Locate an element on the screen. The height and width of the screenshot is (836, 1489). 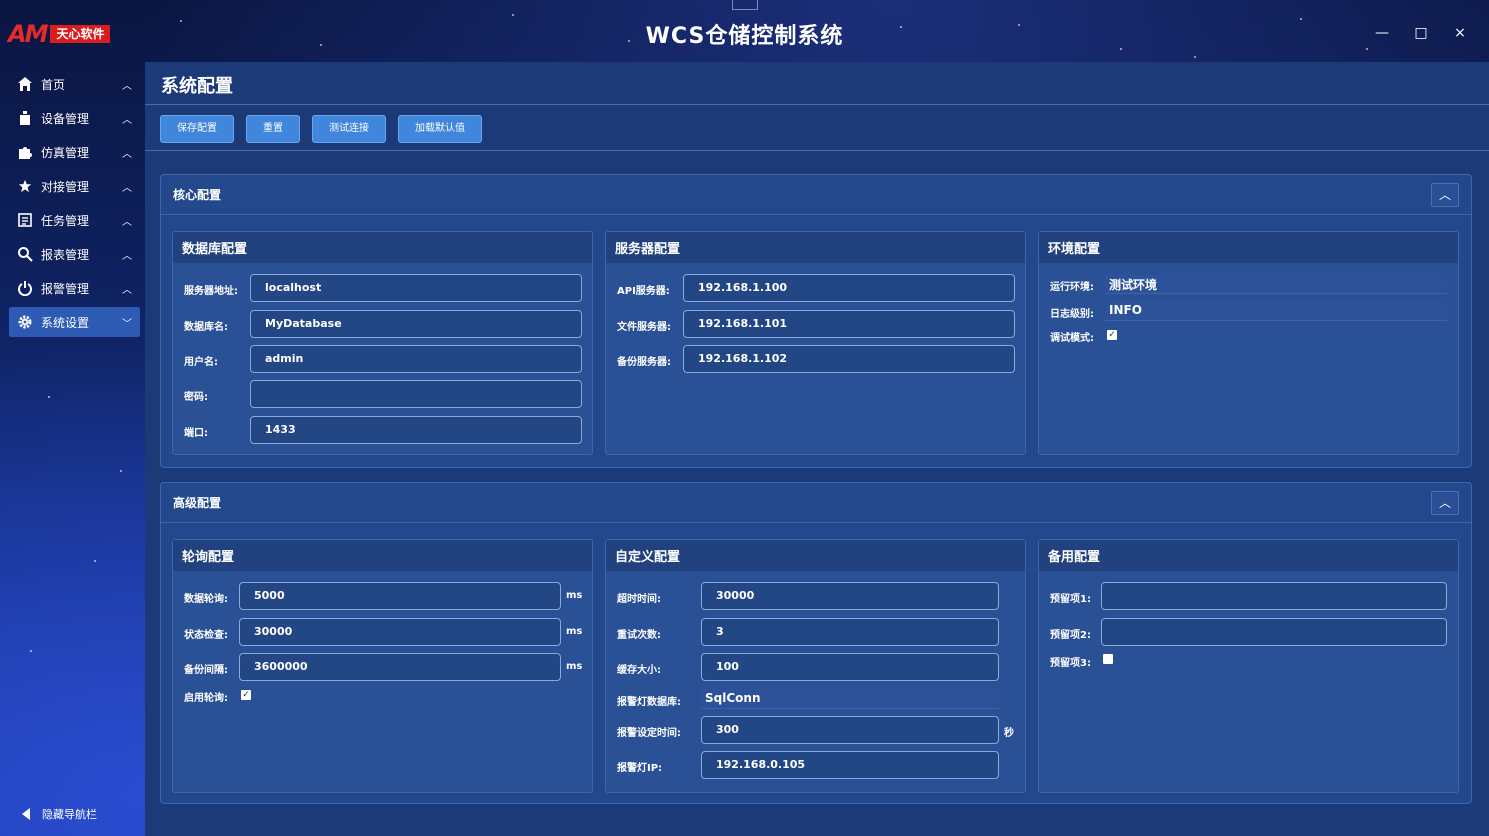
reset-button: 重置 is located at coordinates (273, 129).